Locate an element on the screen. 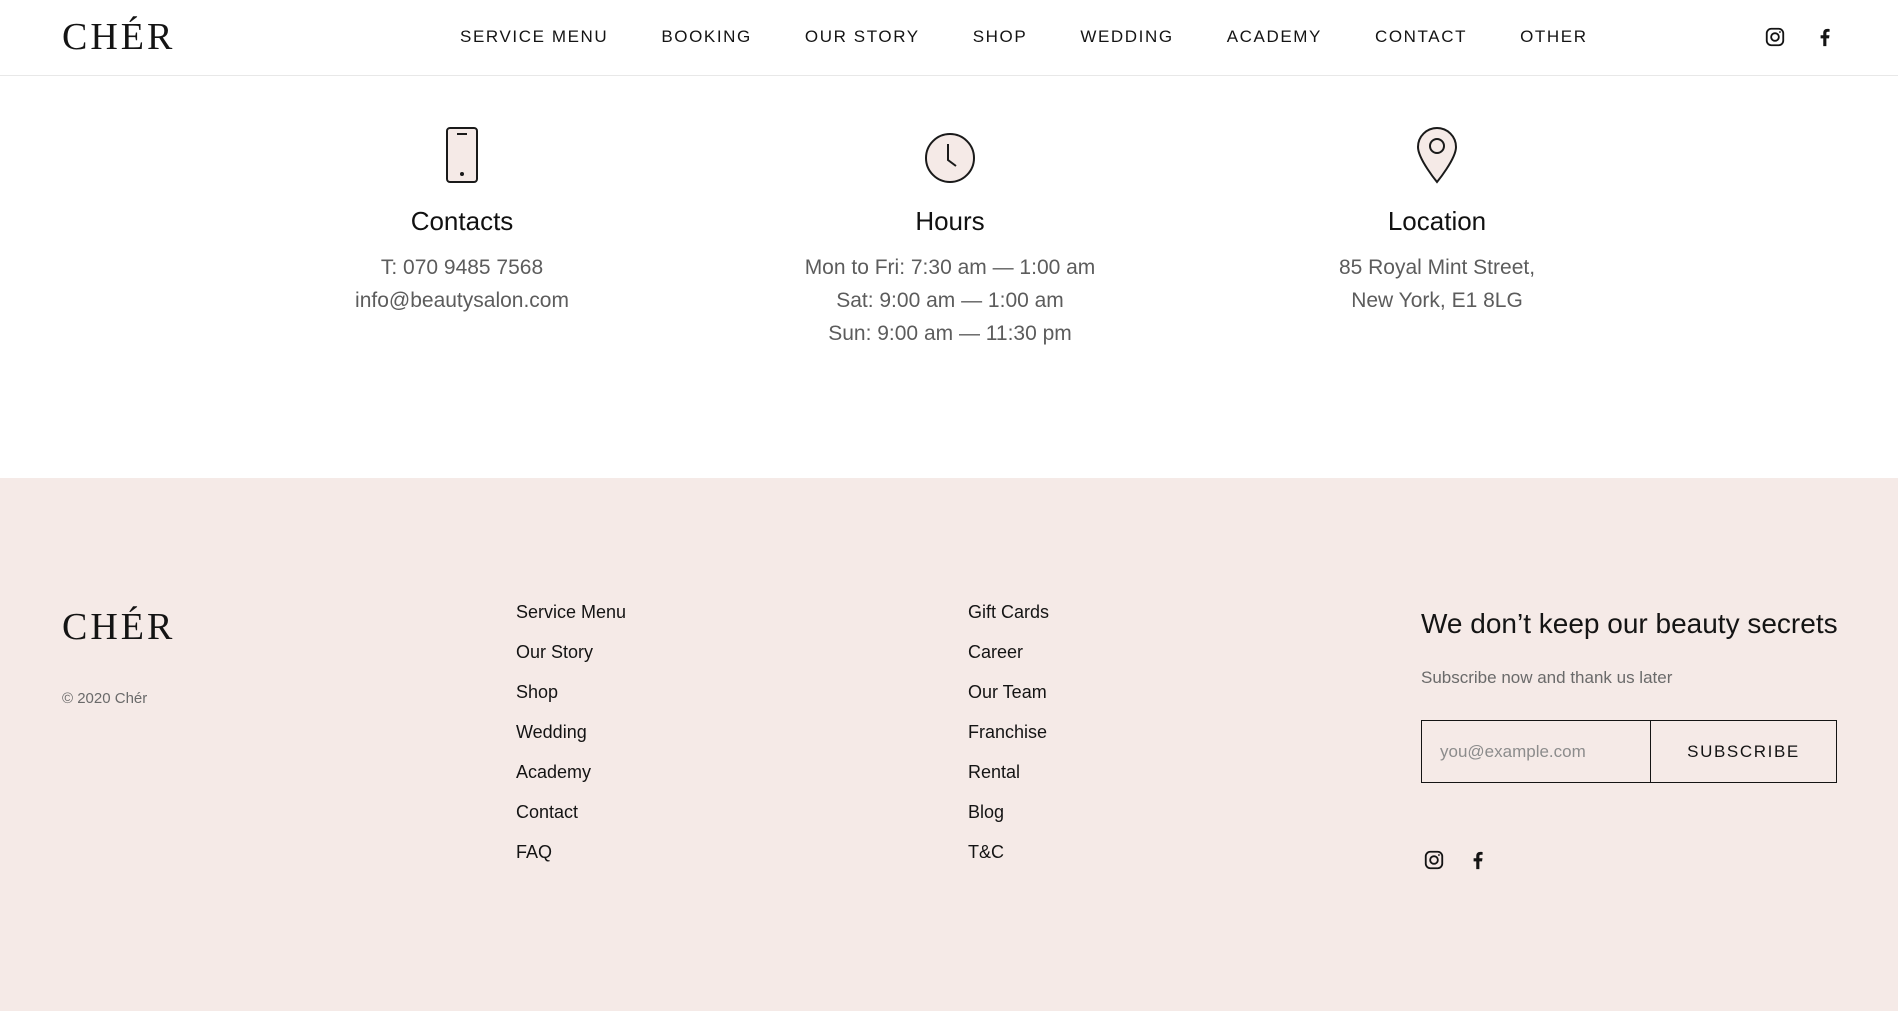 The image size is (1898, 1011). footer-link-service-menu: Service Menu is located at coordinates (571, 612).